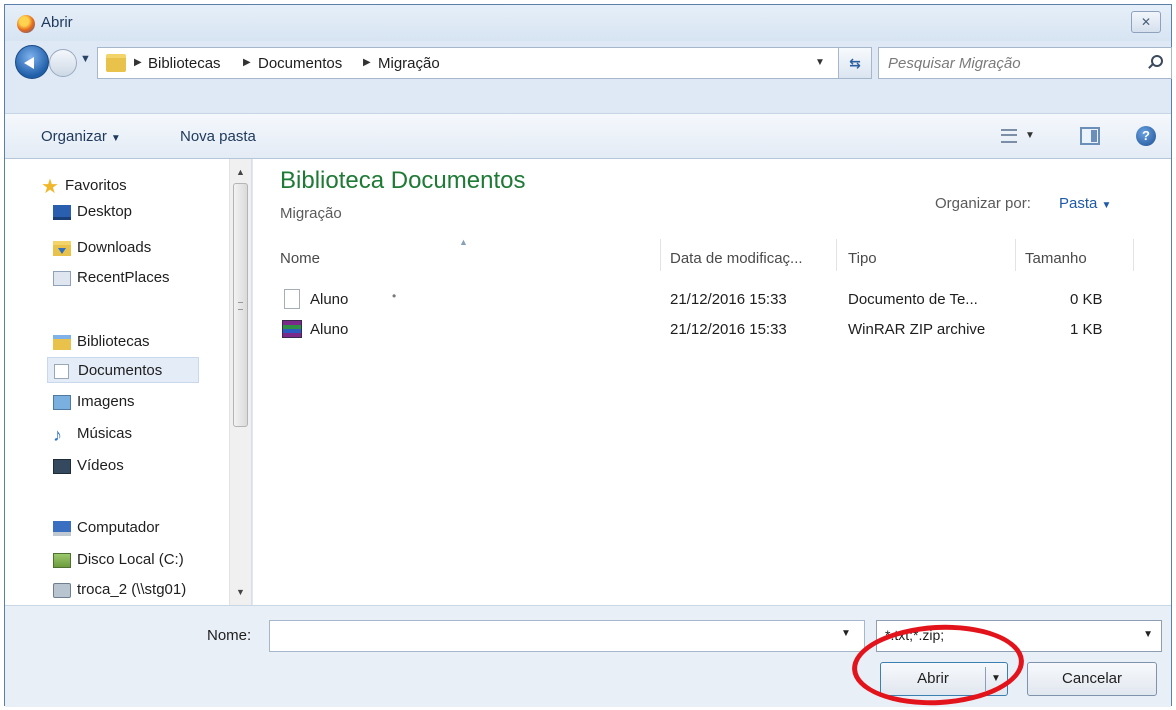  I want to click on column-header-size: Tamanho, so click(1056, 259).